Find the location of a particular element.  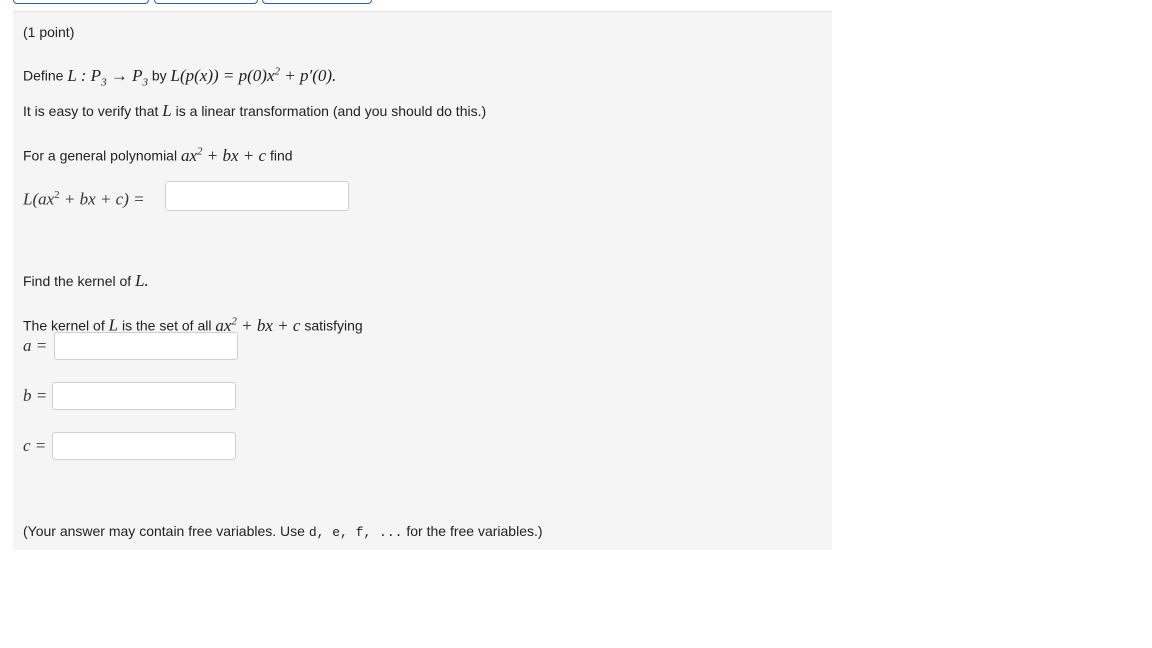

image-answer-input is located at coordinates (257, 196).